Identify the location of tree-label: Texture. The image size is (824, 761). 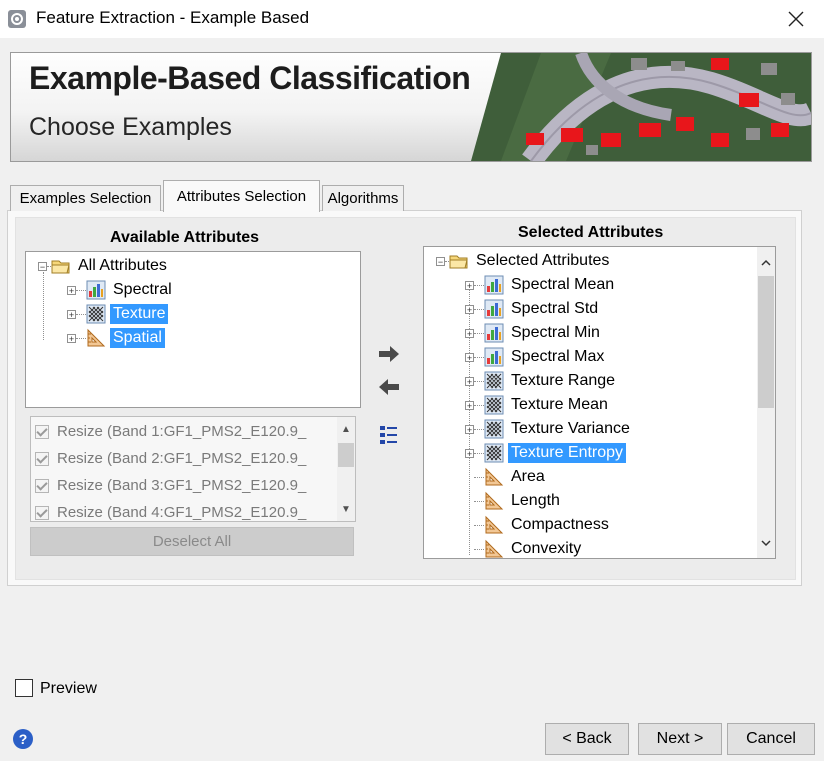
(139, 314).